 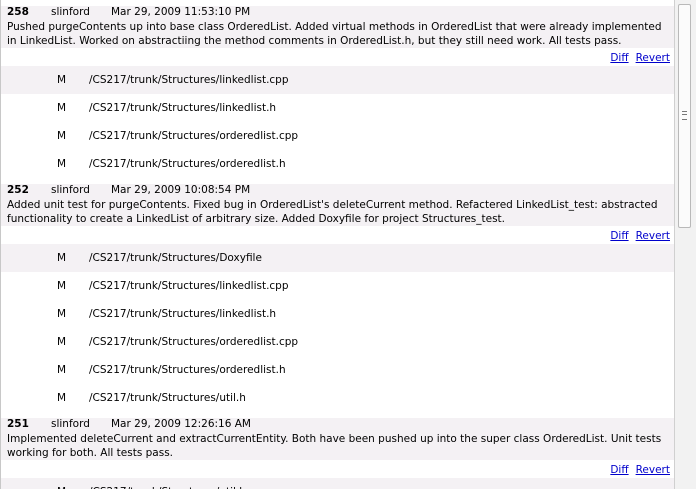 I want to click on revision-number: 258, so click(x=18, y=12).